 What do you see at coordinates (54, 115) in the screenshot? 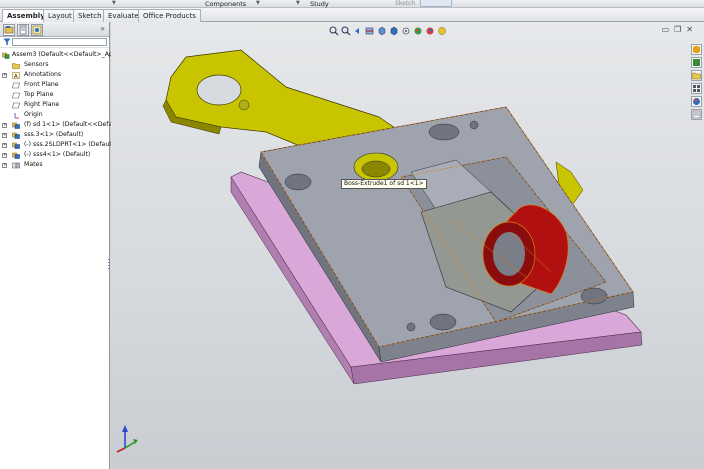
I see `tree-item: Origin` at bounding box center [54, 115].